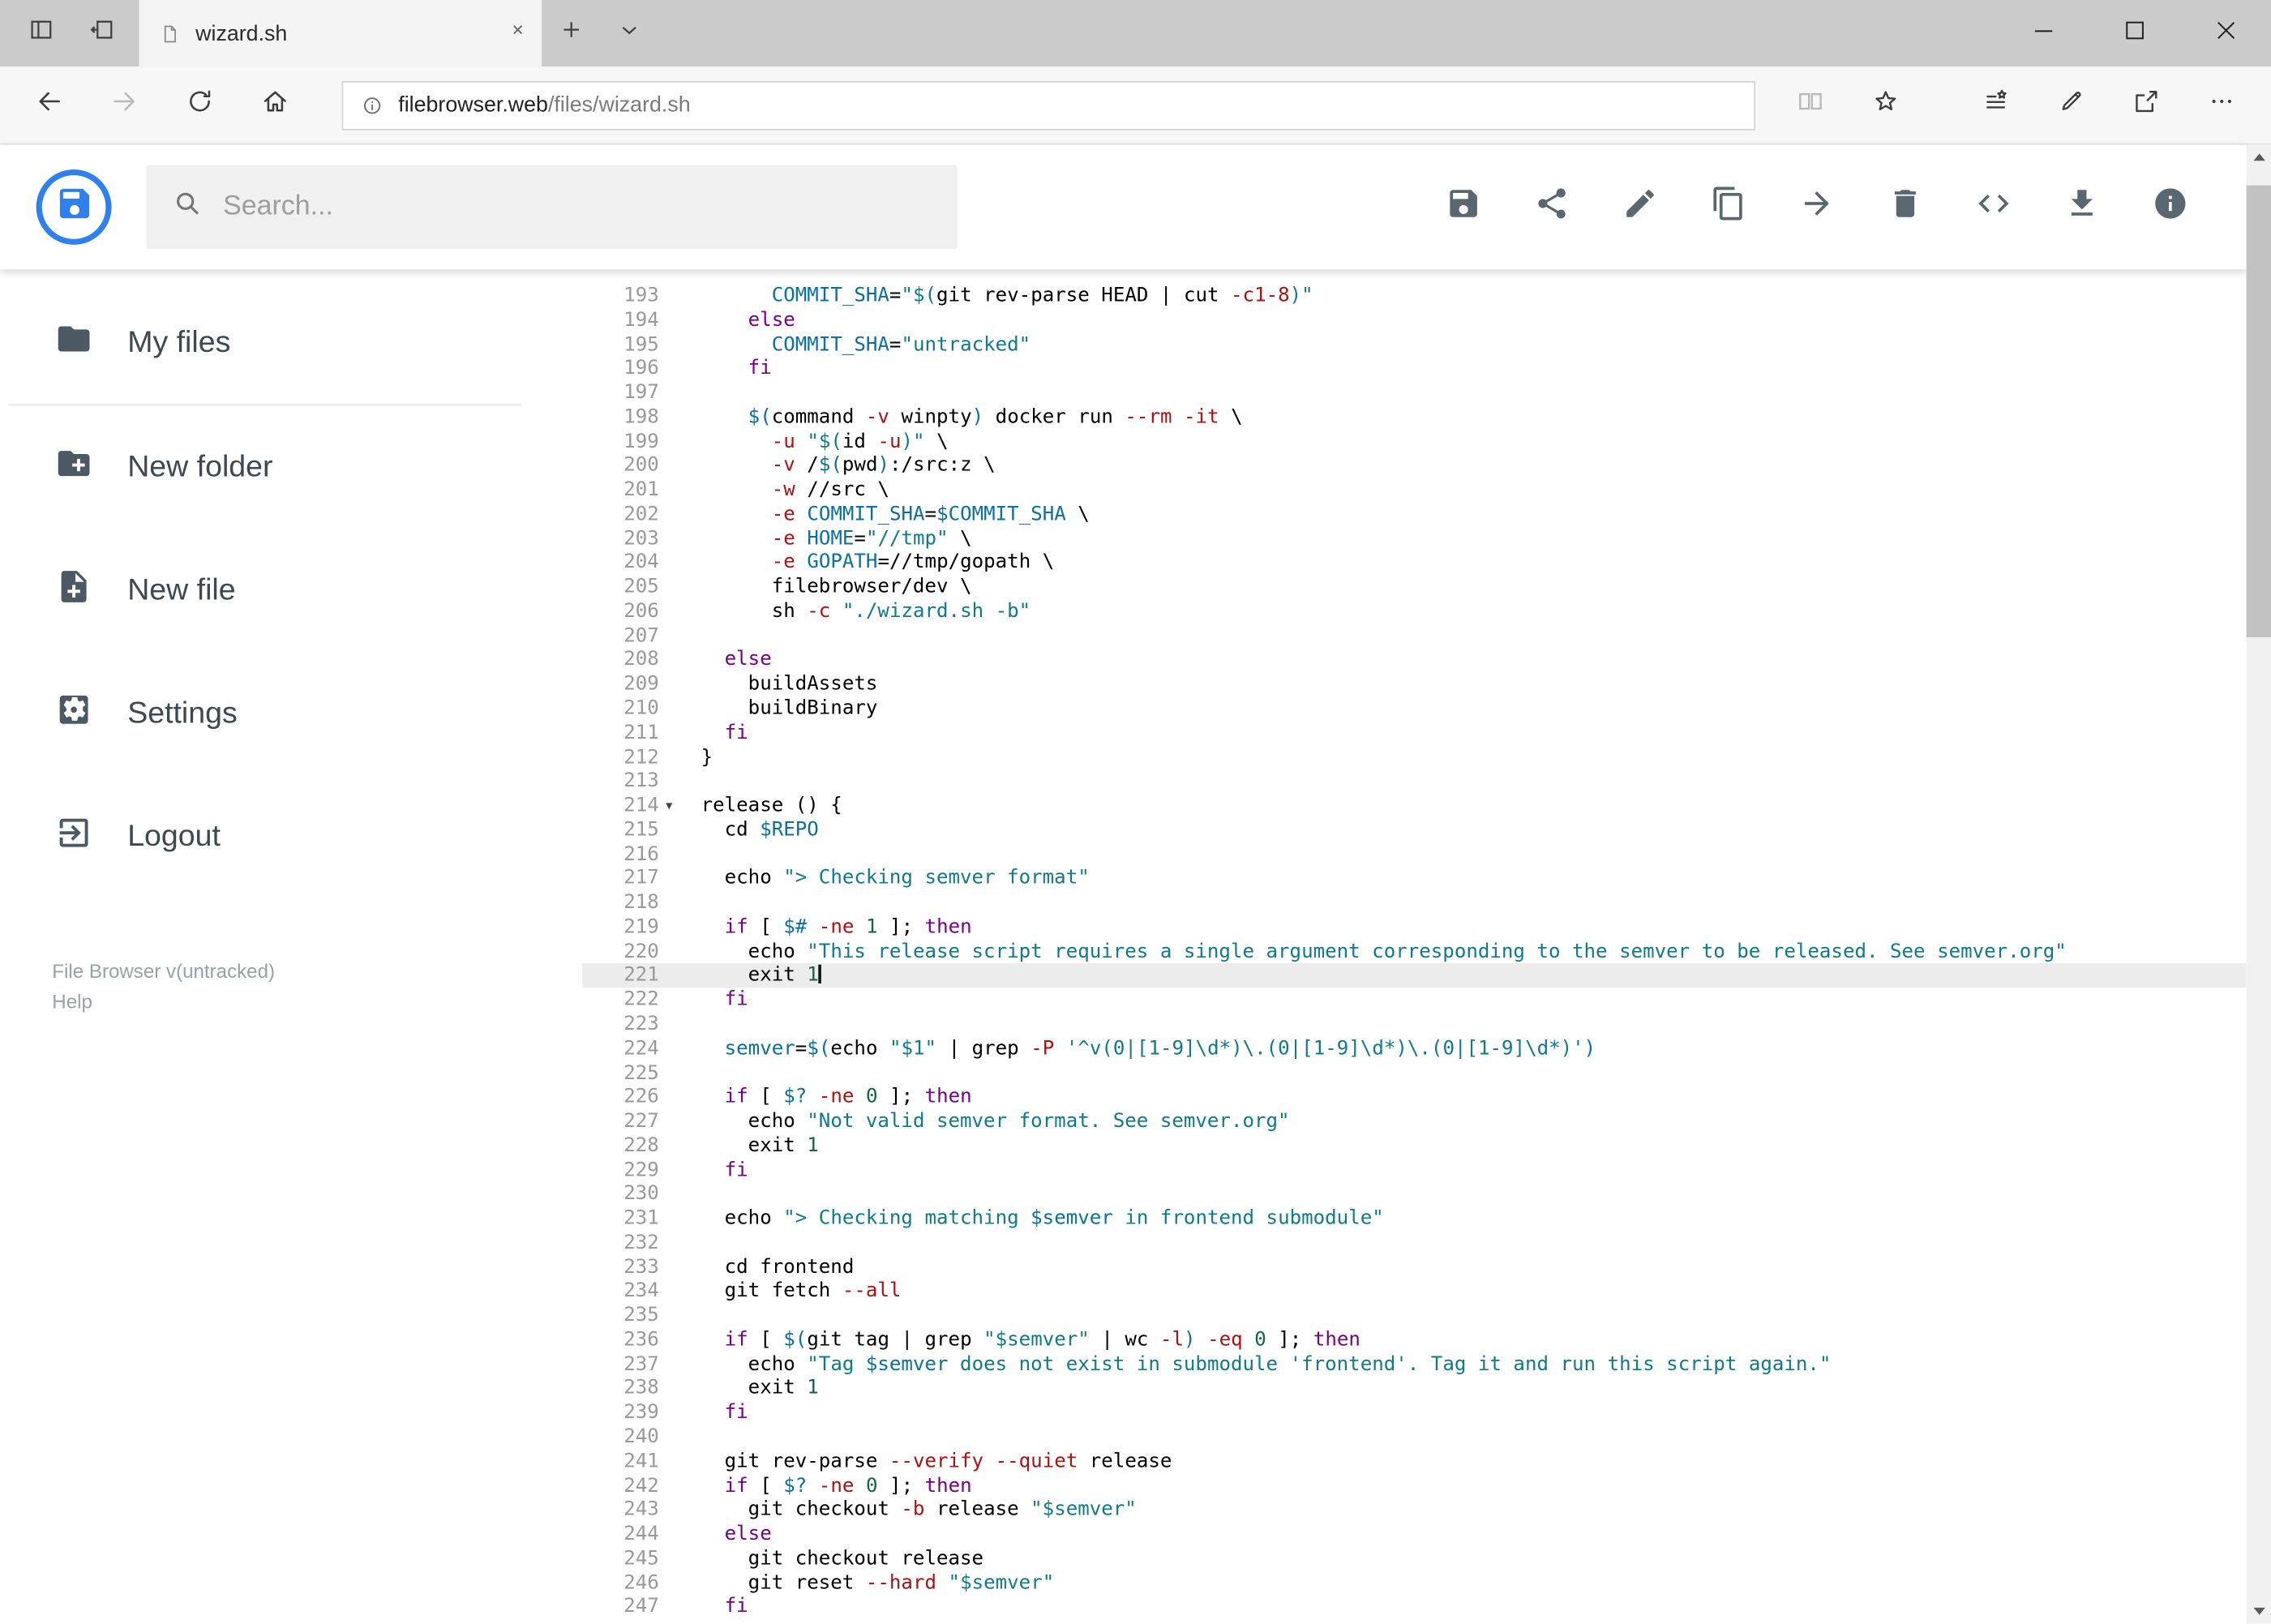  What do you see at coordinates (2259, 157) in the screenshot?
I see `scroll-up-button` at bounding box center [2259, 157].